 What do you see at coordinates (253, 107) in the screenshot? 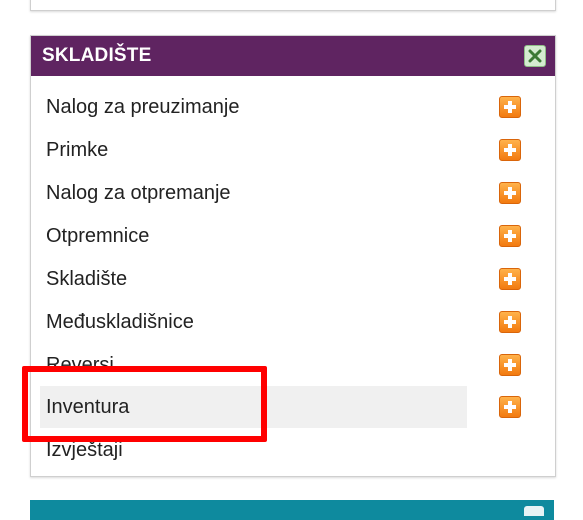
I see `menu-item-nalog-za-preuzimanje: Nalog za preuzimanje` at bounding box center [253, 107].